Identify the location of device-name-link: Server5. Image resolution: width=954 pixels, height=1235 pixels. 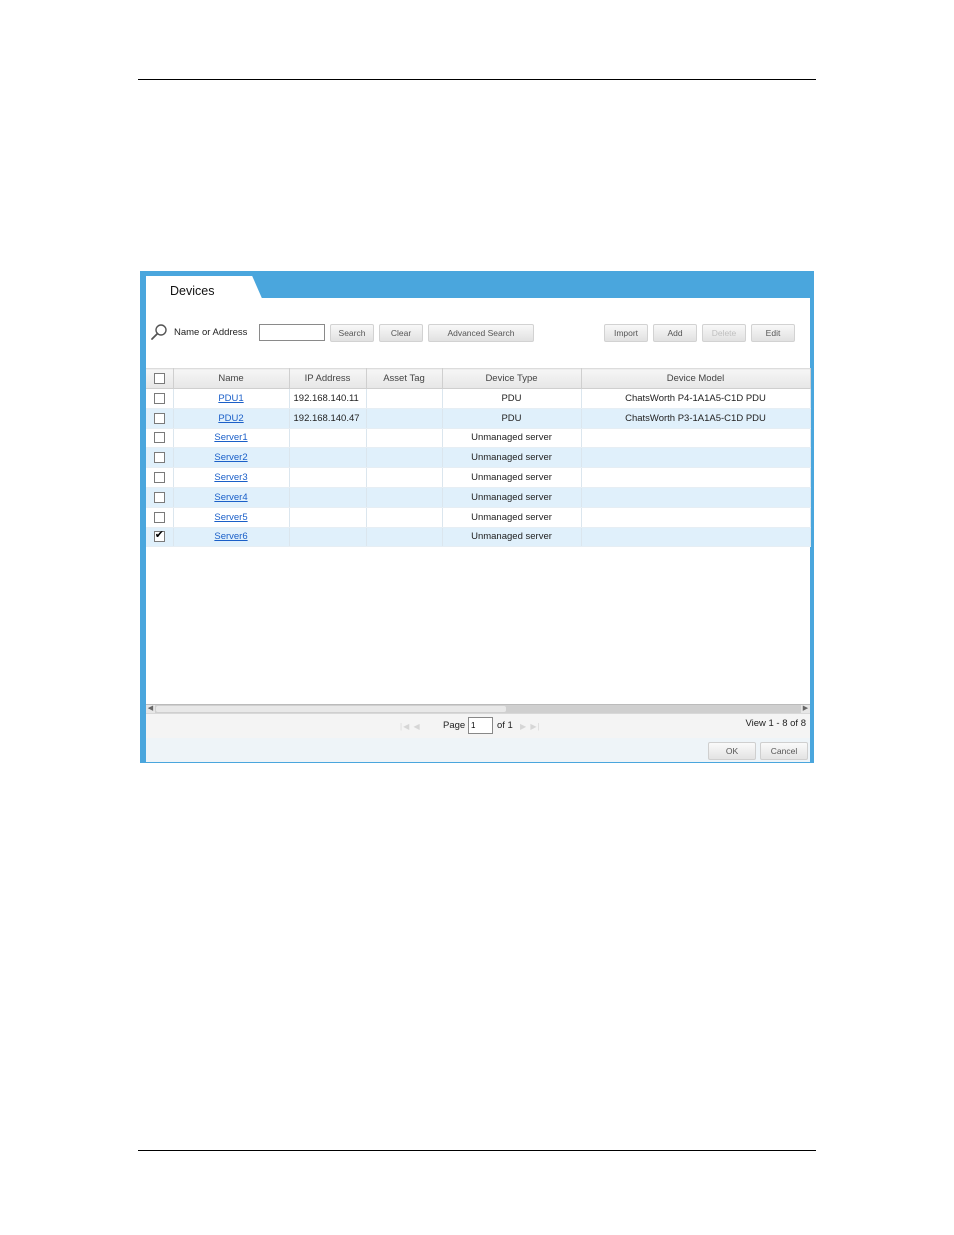
(230, 517).